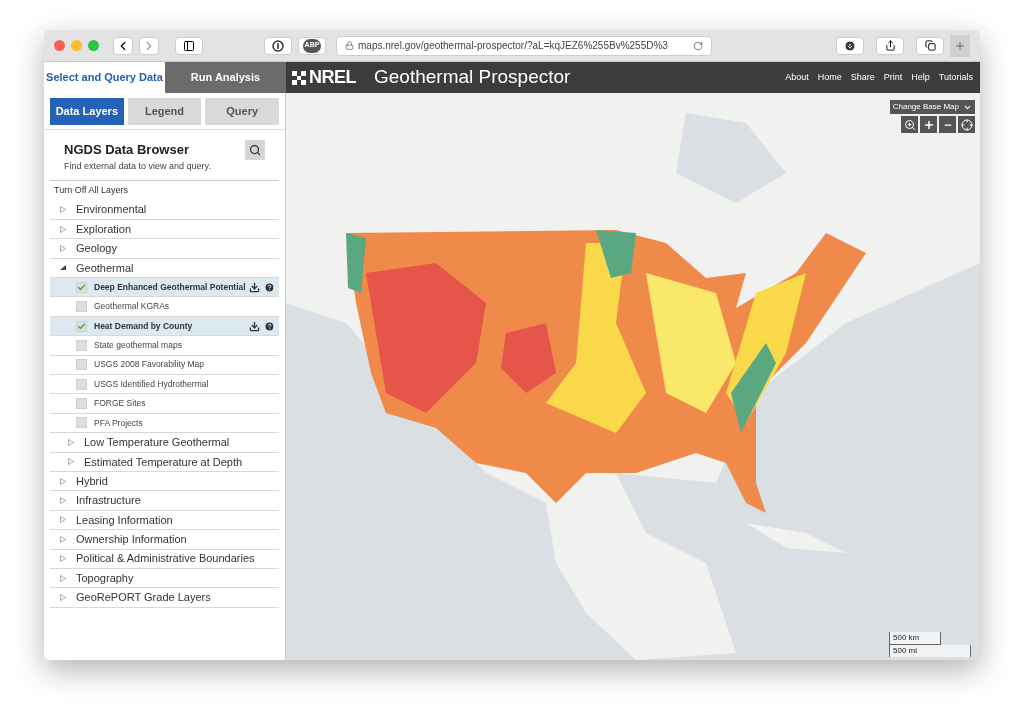  I want to click on layer-row: USGS 2008 Favorability Map, so click(164, 365).